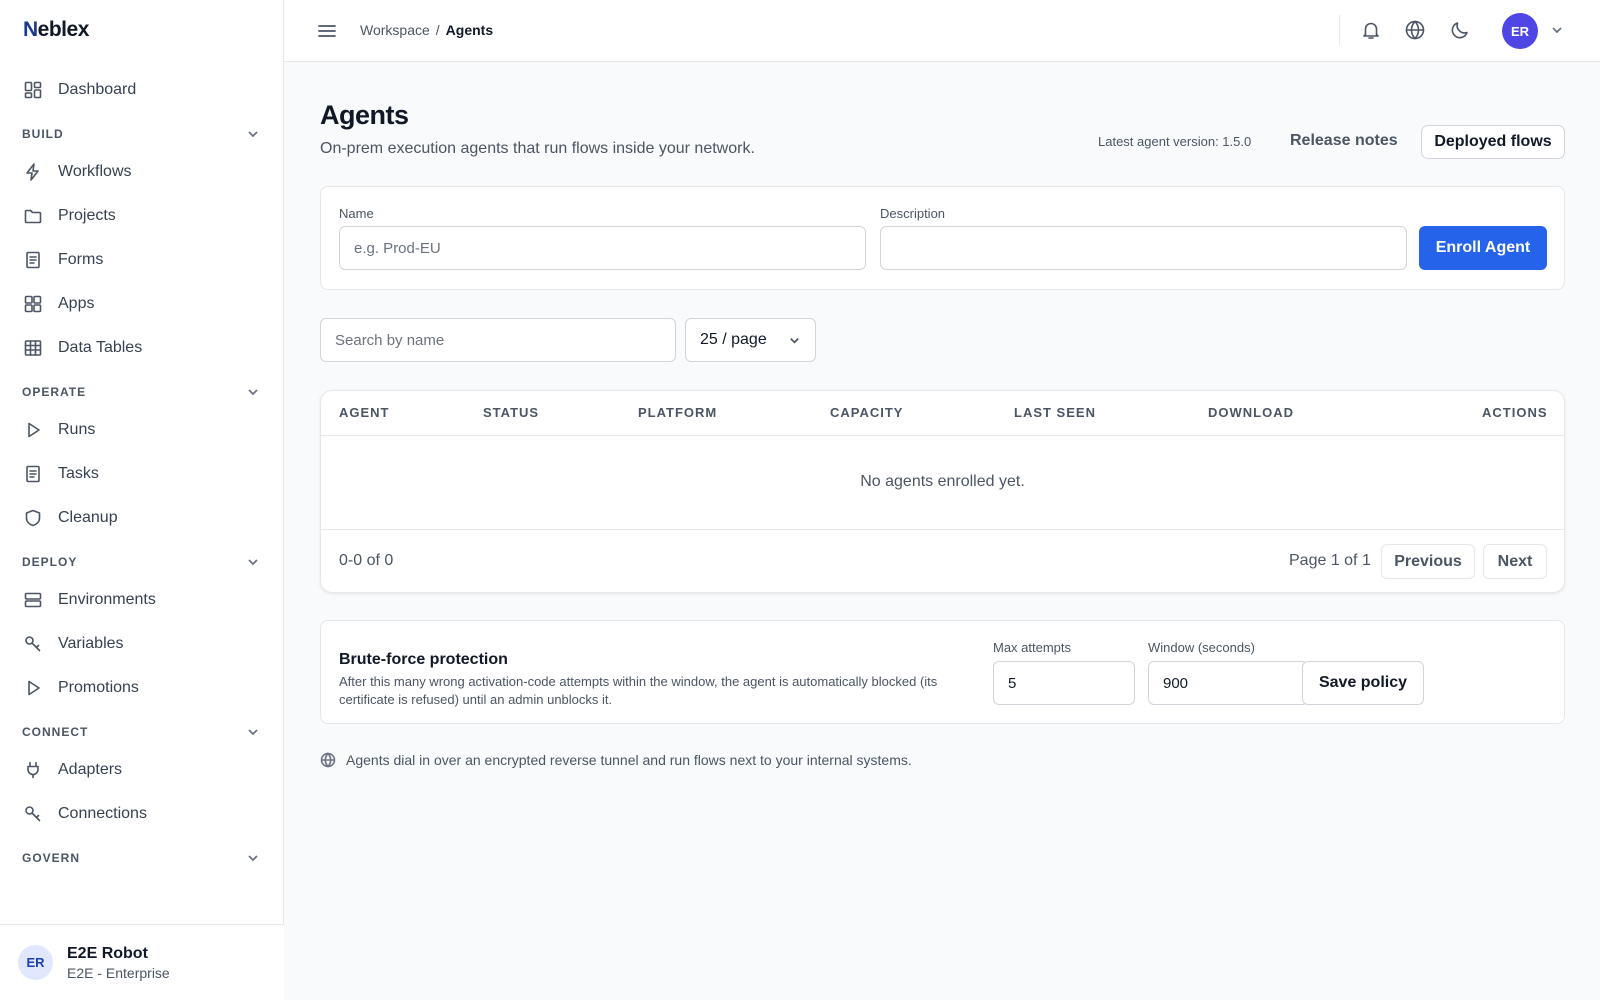 This screenshot has height=1000, width=1600. What do you see at coordinates (1055, 412) in the screenshot?
I see `column-last-seen: LAST SEEN` at bounding box center [1055, 412].